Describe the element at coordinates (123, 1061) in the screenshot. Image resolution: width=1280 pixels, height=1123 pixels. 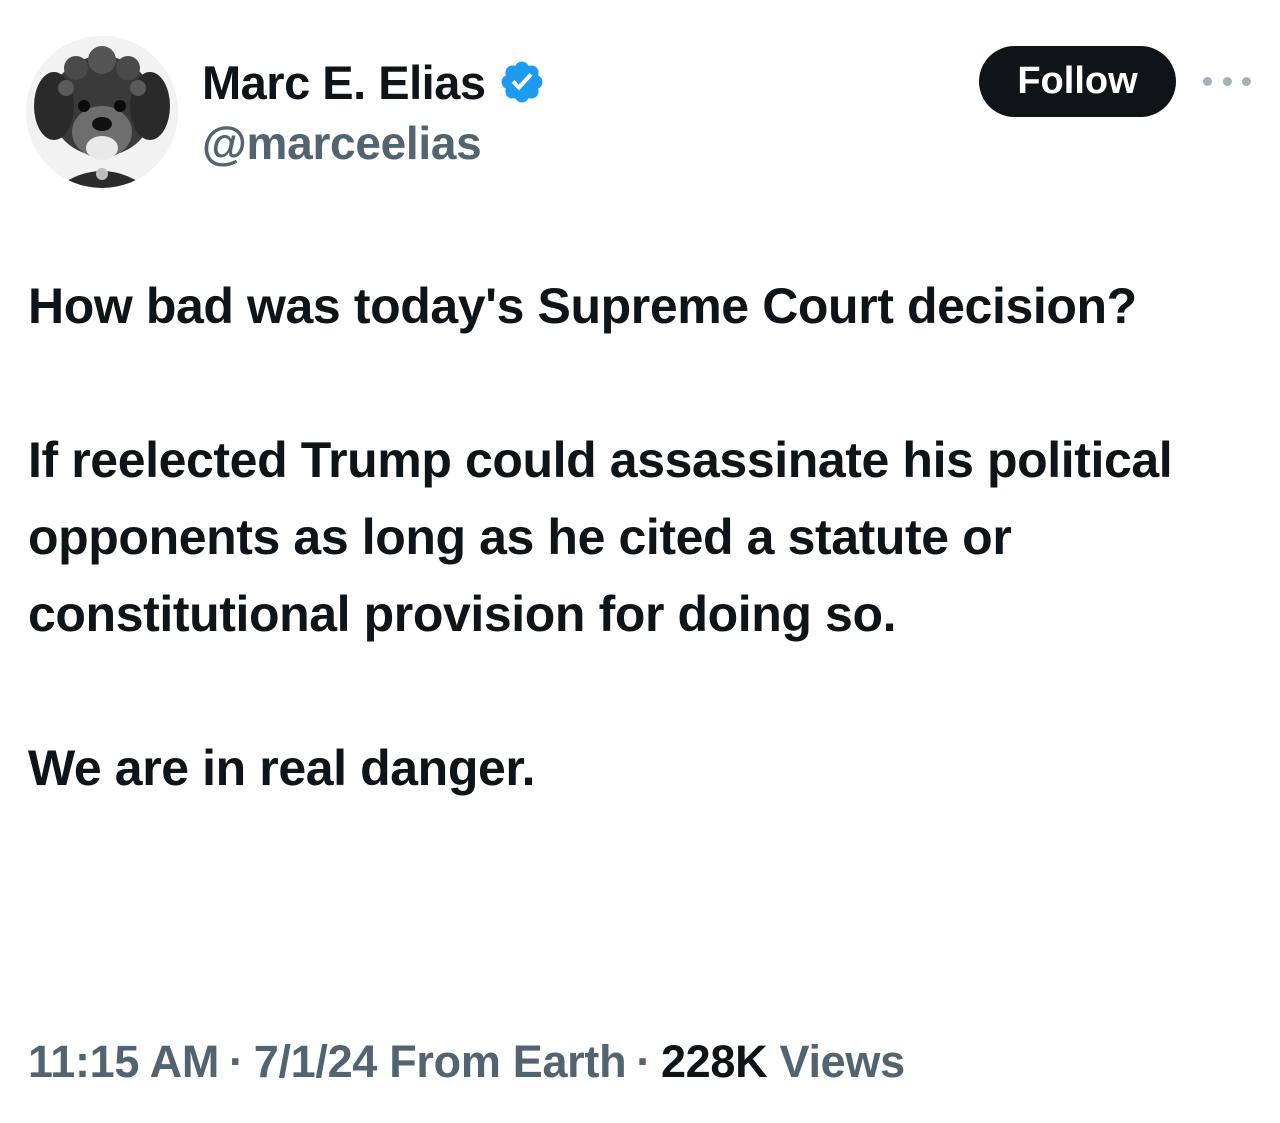
I see `tweet-time: 11:15 AM` at that location.